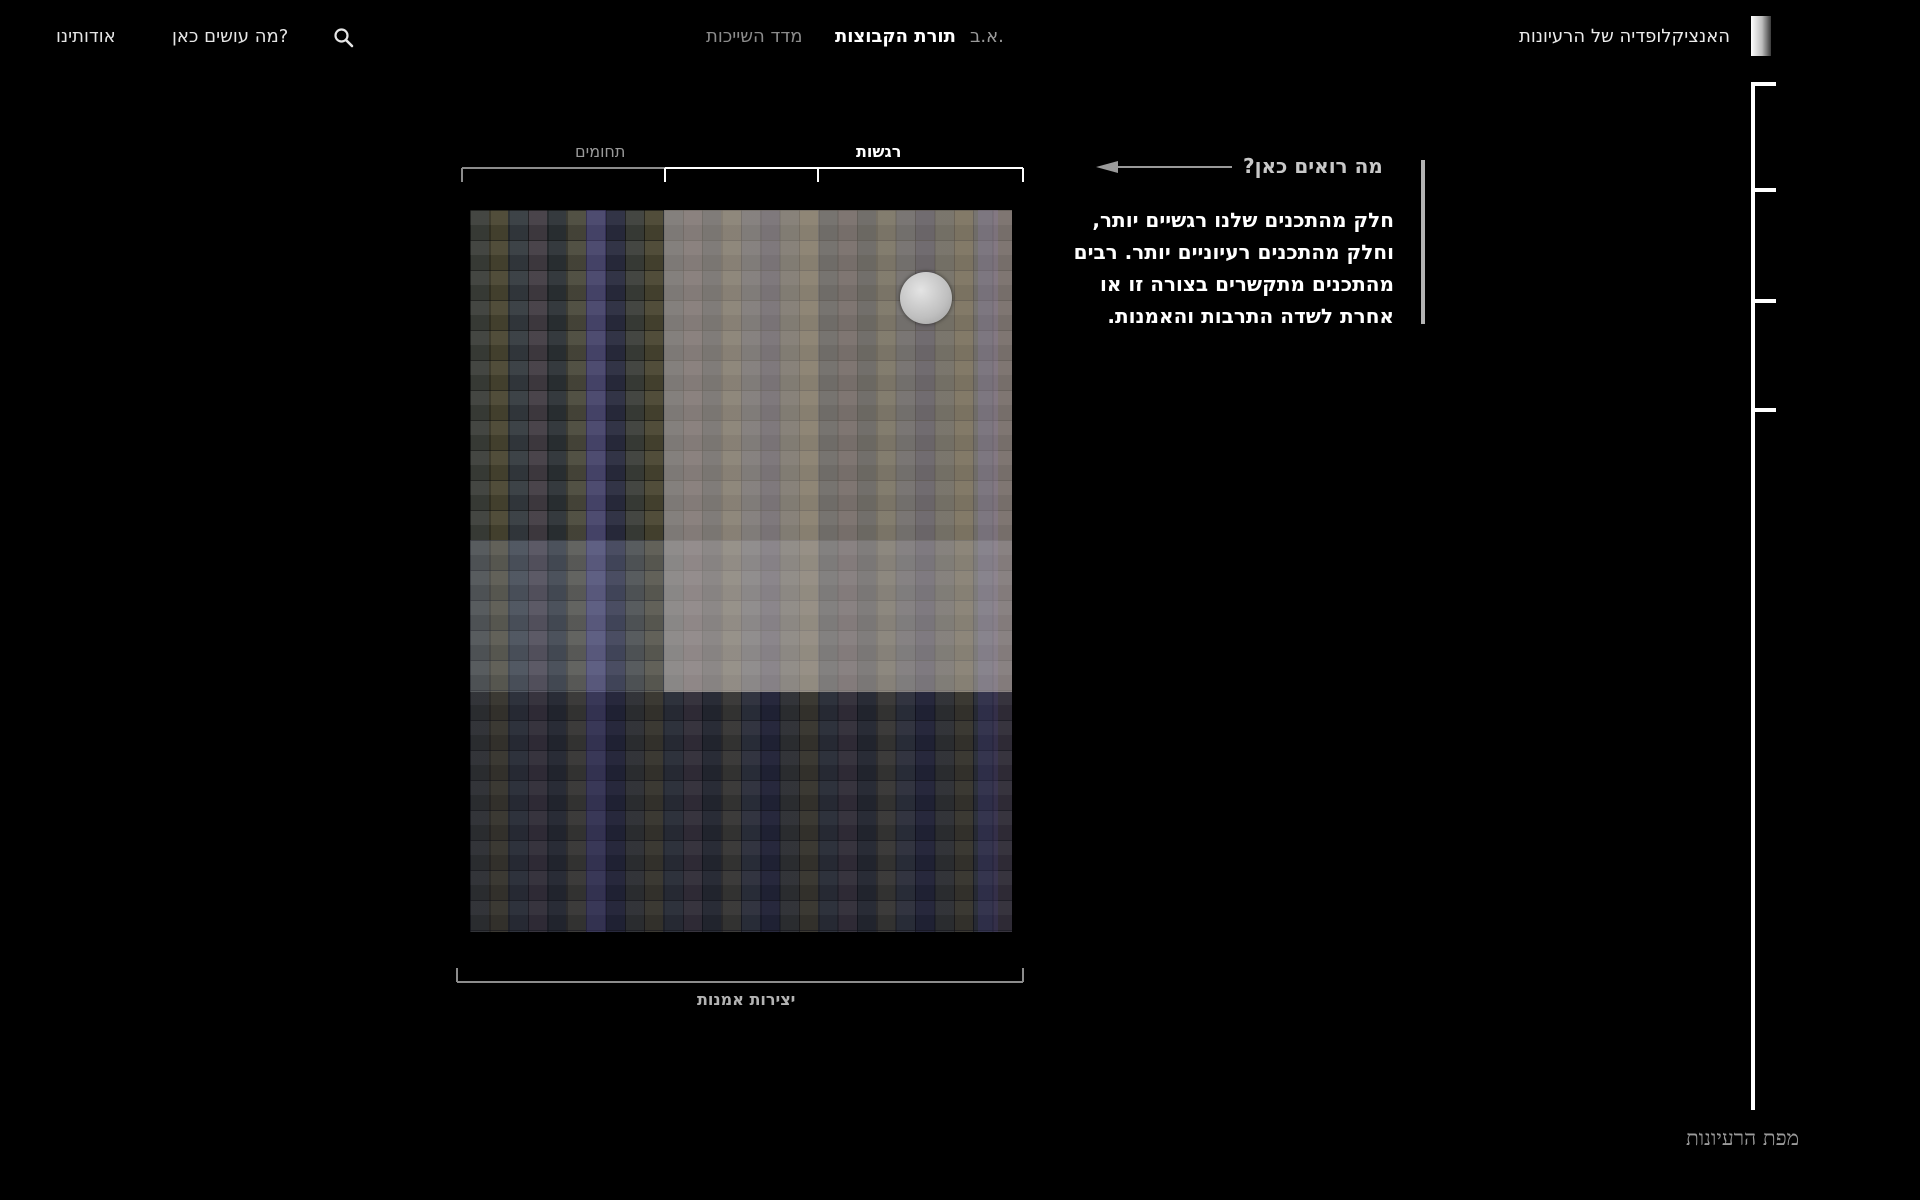  What do you see at coordinates (1164, 167) in the screenshot?
I see `arrow-left-icon` at bounding box center [1164, 167].